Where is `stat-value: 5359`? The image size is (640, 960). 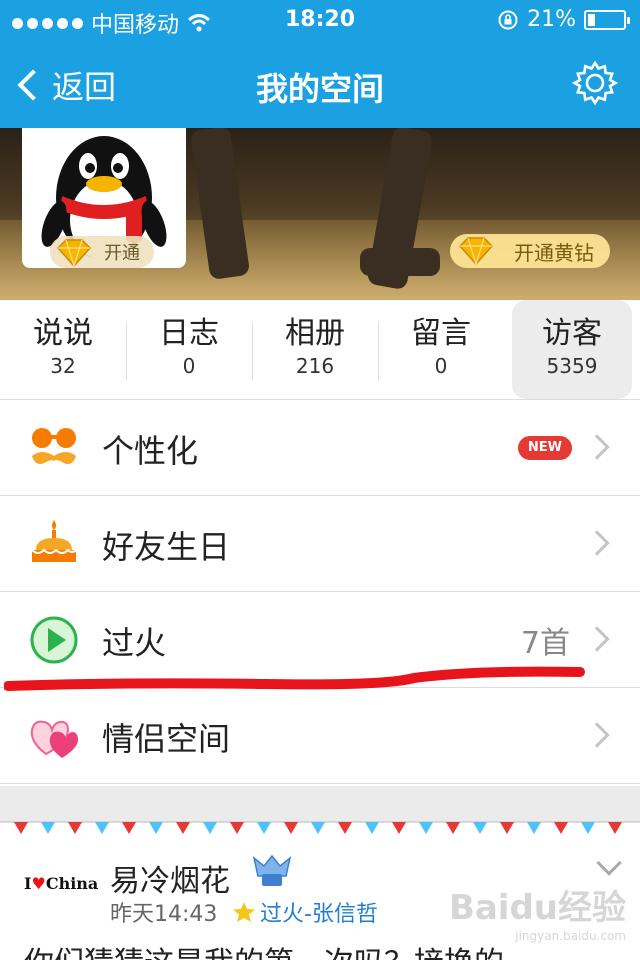
stat-value: 5359 is located at coordinates (572, 366).